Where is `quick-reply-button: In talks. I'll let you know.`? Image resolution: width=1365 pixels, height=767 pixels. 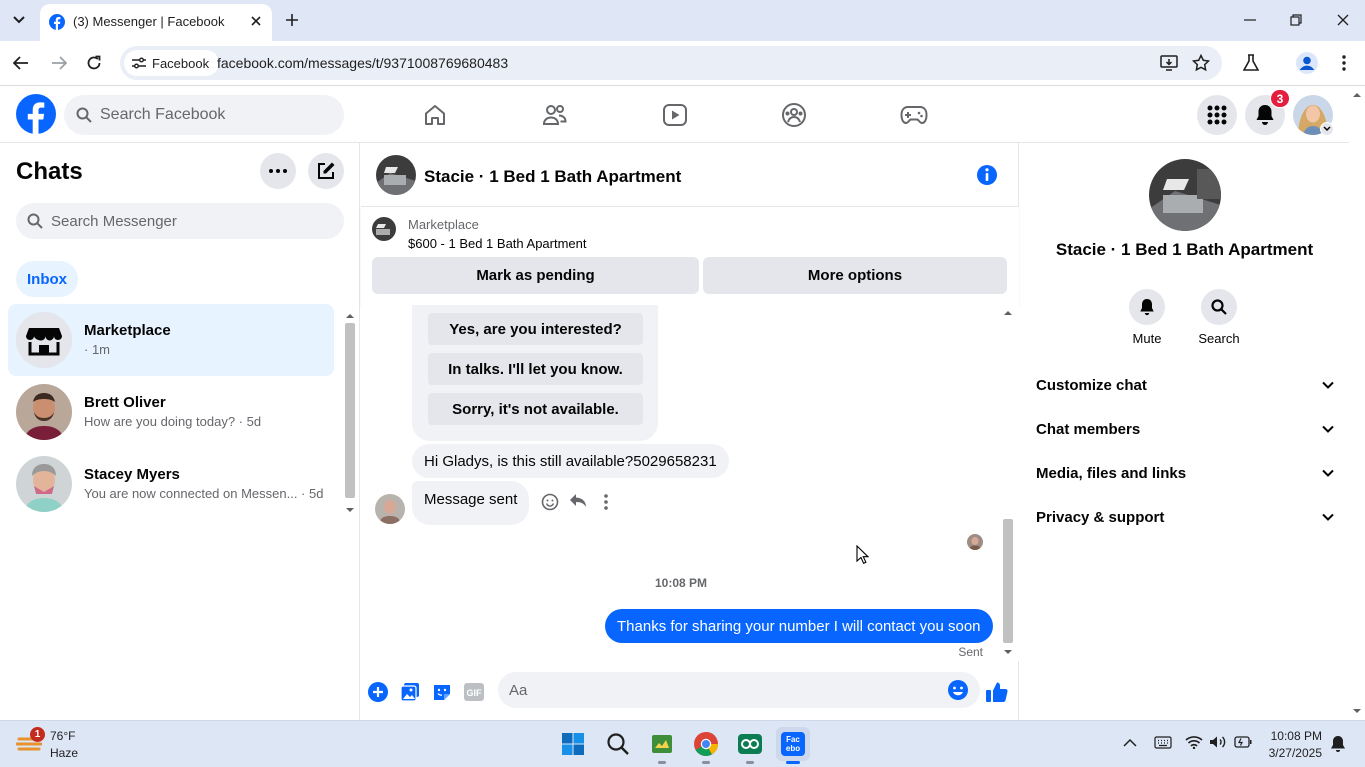 quick-reply-button: In talks. I'll let you know. is located at coordinates (535, 369).